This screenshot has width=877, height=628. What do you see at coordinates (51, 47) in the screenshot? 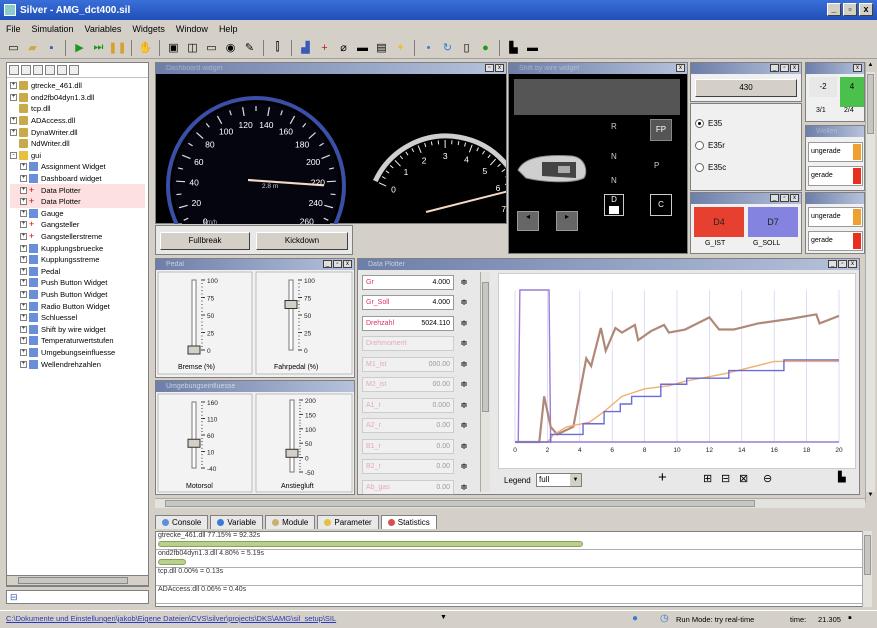
I see `save-icon: ▪` at bounding box center [51, 47].